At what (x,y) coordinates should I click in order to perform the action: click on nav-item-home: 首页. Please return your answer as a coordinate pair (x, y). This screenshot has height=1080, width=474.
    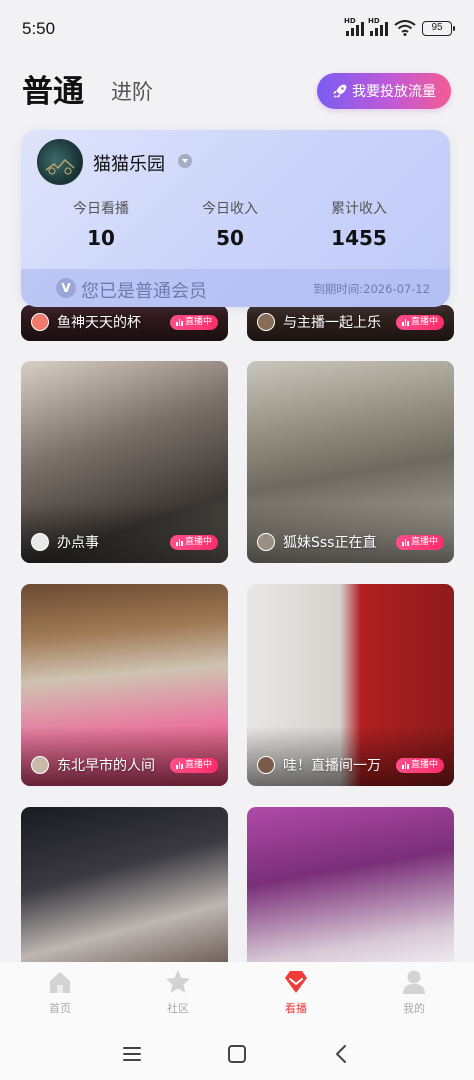
    Looking at the image, I should click on (60, 992).